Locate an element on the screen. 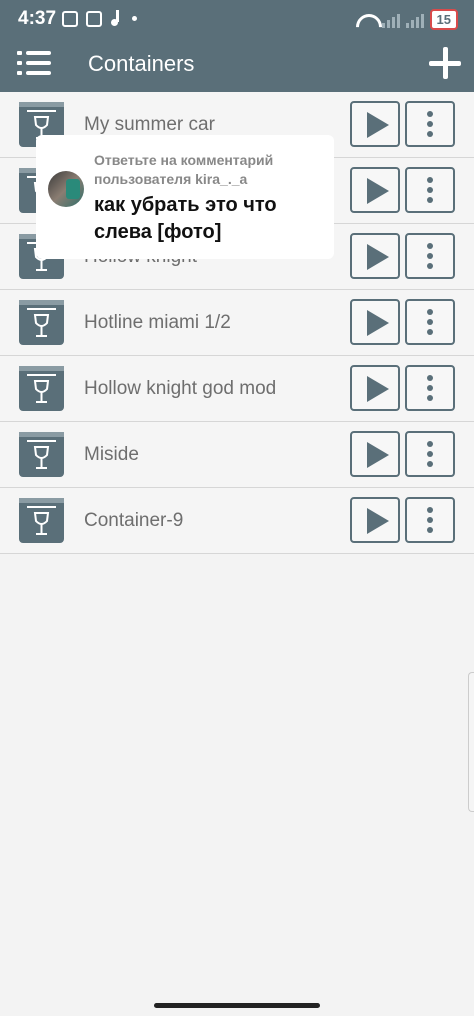 This screenshot has width=474, height=1016. page-title: Containers is located at coordinates (141, 63).